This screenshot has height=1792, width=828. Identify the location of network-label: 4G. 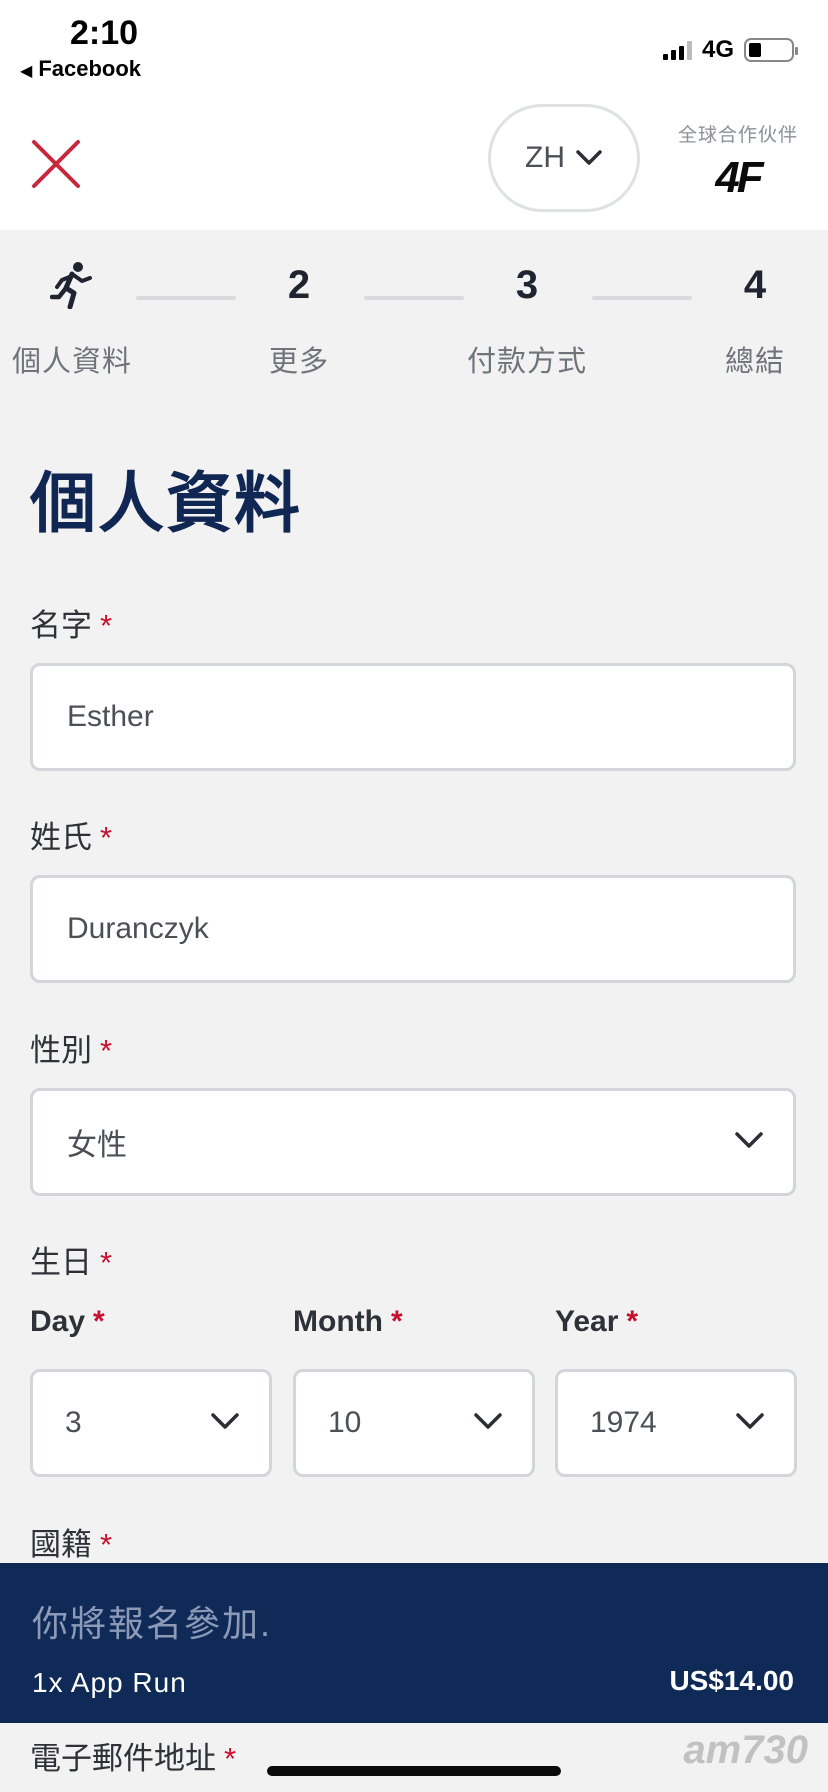
(717, 49).